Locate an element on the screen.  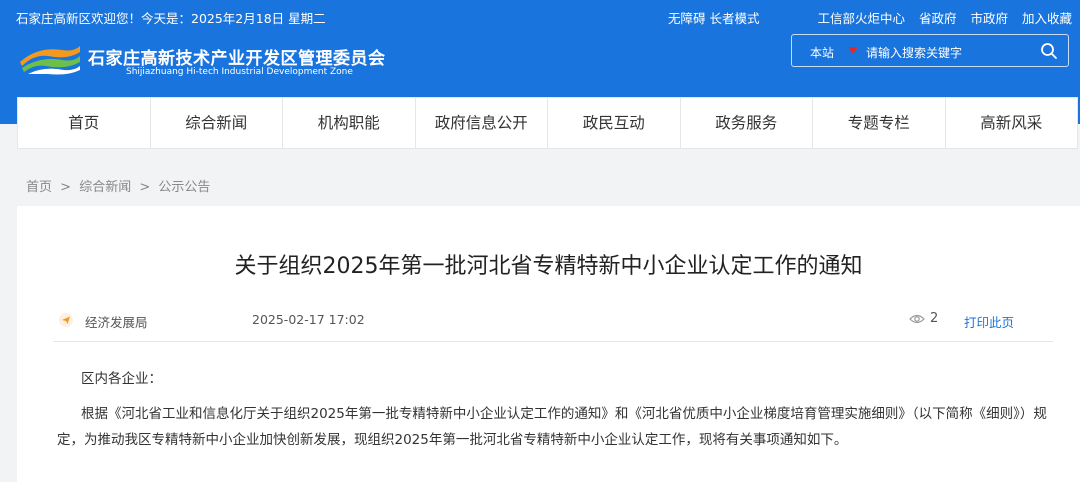
top-link-torch-center: 工信部火炬中心 is located at coordinates (861, 18).